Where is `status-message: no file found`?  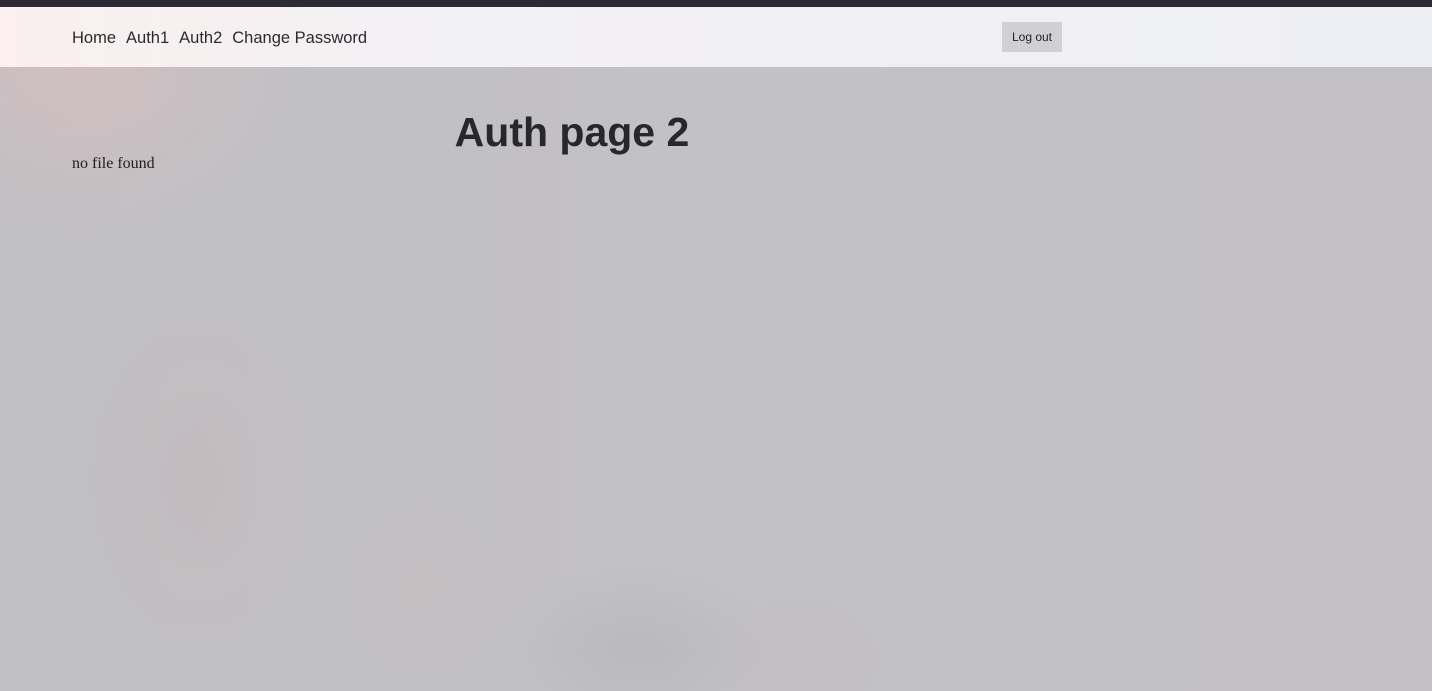 status-message: no file found is located at coordinates (113, 163).